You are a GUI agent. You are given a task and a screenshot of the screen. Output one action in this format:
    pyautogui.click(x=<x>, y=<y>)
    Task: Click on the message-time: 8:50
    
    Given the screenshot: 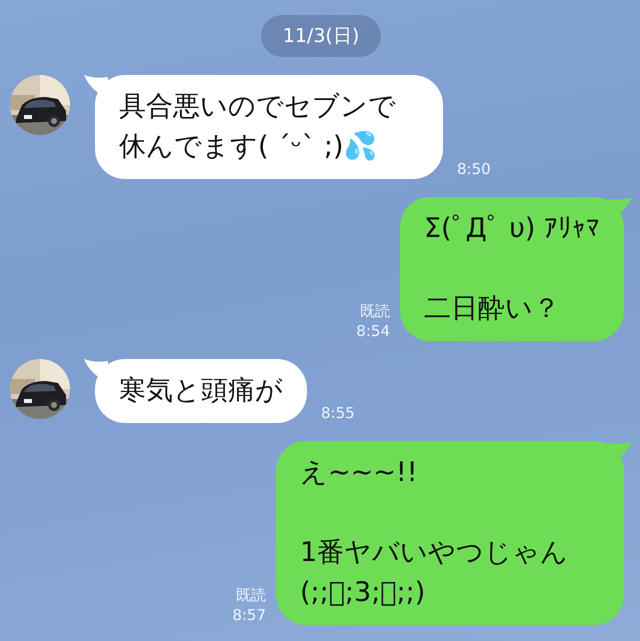 What is the action you would take?
    pyautogui.click(x=474, y=169)
    